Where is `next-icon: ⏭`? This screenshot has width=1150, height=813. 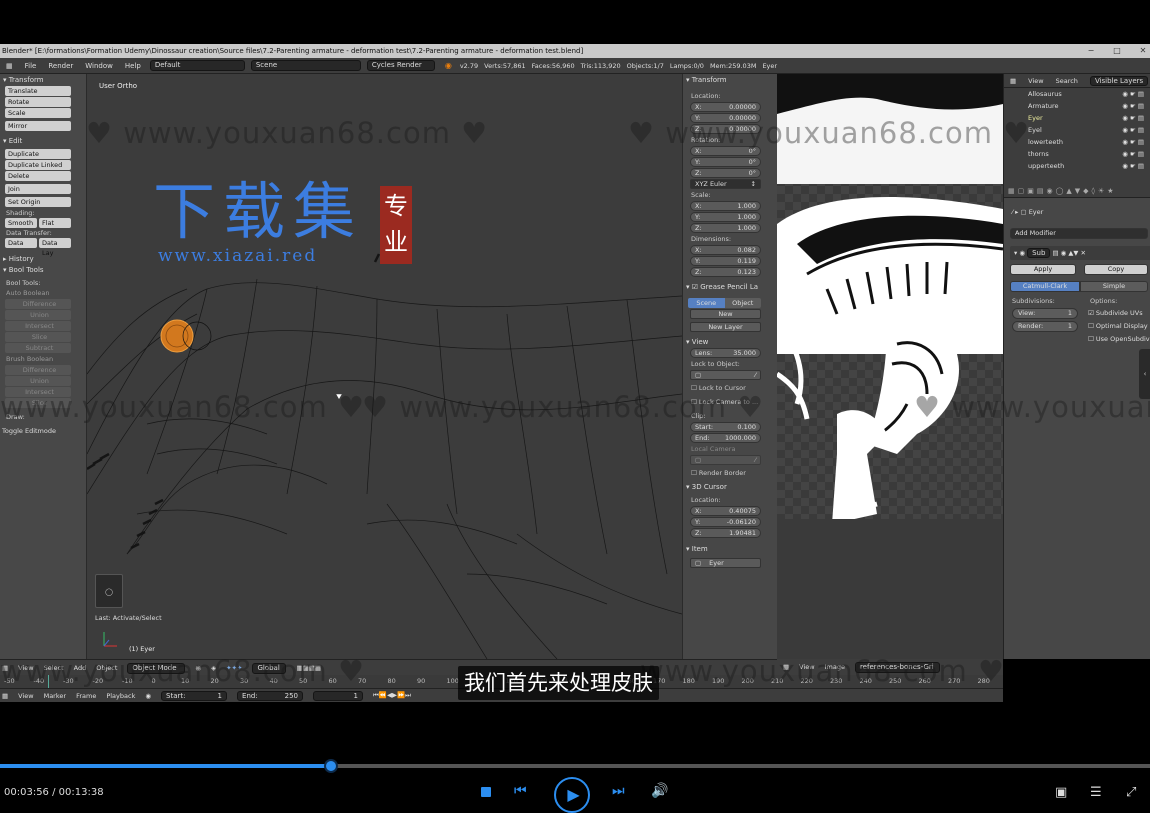 next-icon: ⏭ is located at coordinates (618, 791).